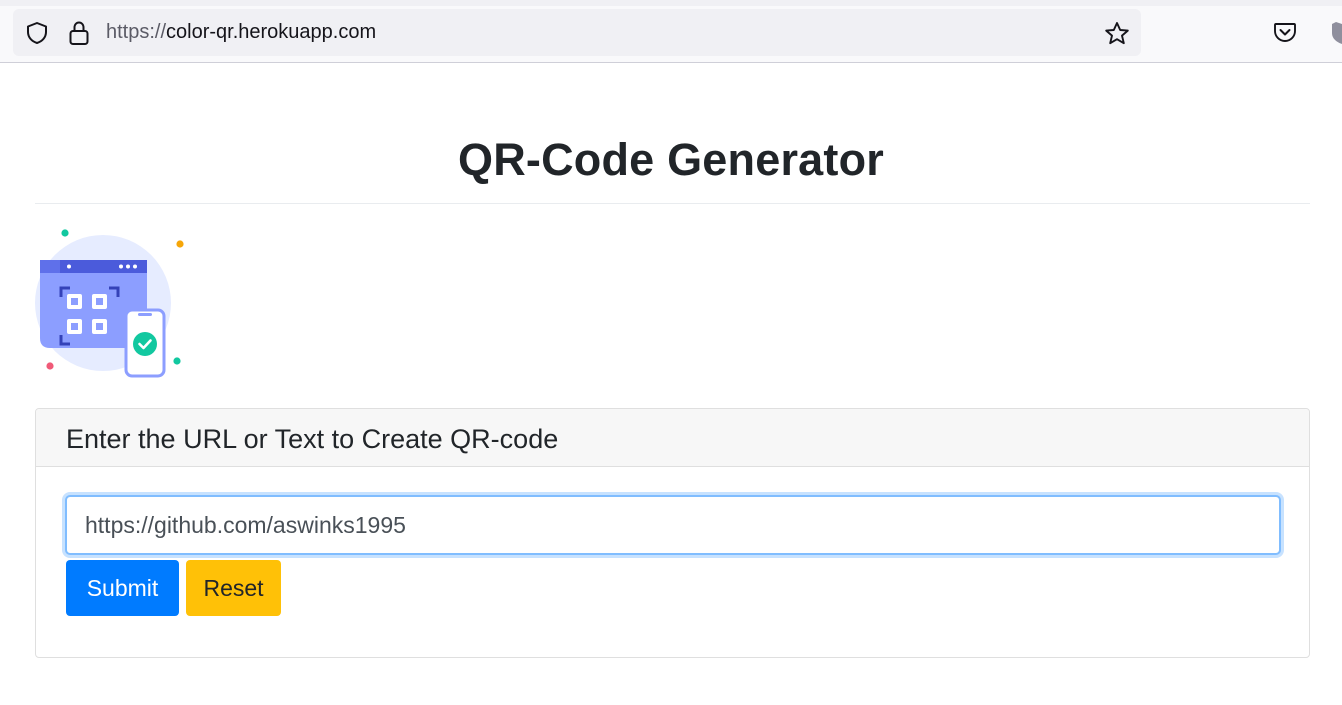 Image resolution: width=1342 pixels, height=705 pixels. What do you see at coordinates (312, 439) in the screenshot?
I see `card-header-title: Enter the URL or Text to Create QR-code` at bounding box center [312, 439].